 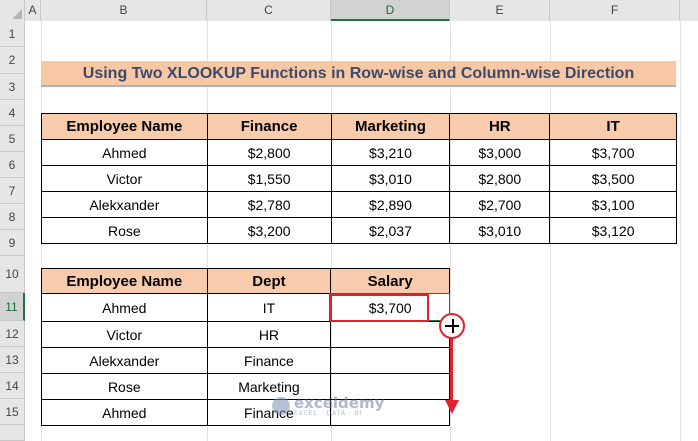 What do you see at coordinates (12, 334) in the screenshot?
I see `row-header-12: 12` at bounding box center [12, 334].